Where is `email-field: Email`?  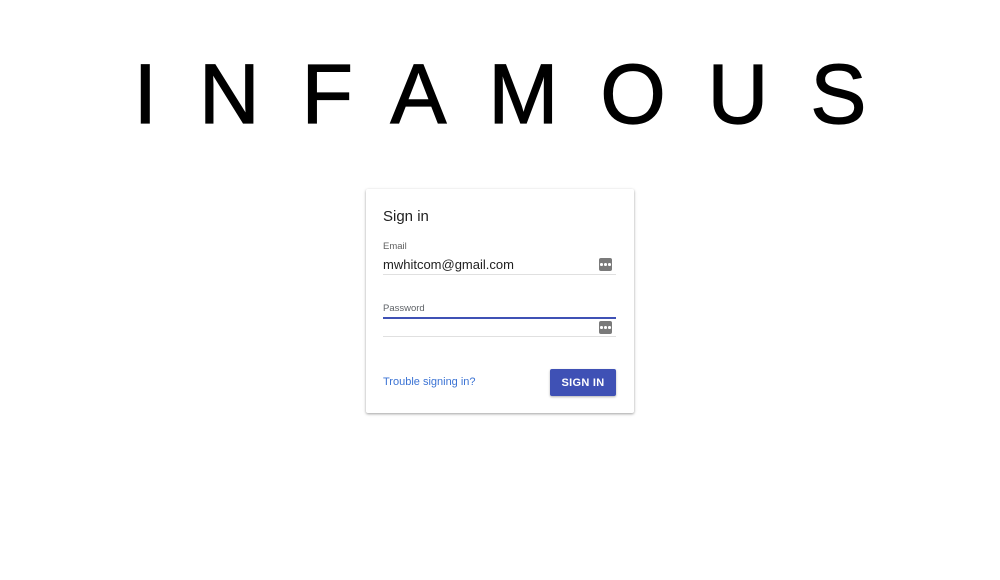
email-field: Email is located at coordinates (499, 258).